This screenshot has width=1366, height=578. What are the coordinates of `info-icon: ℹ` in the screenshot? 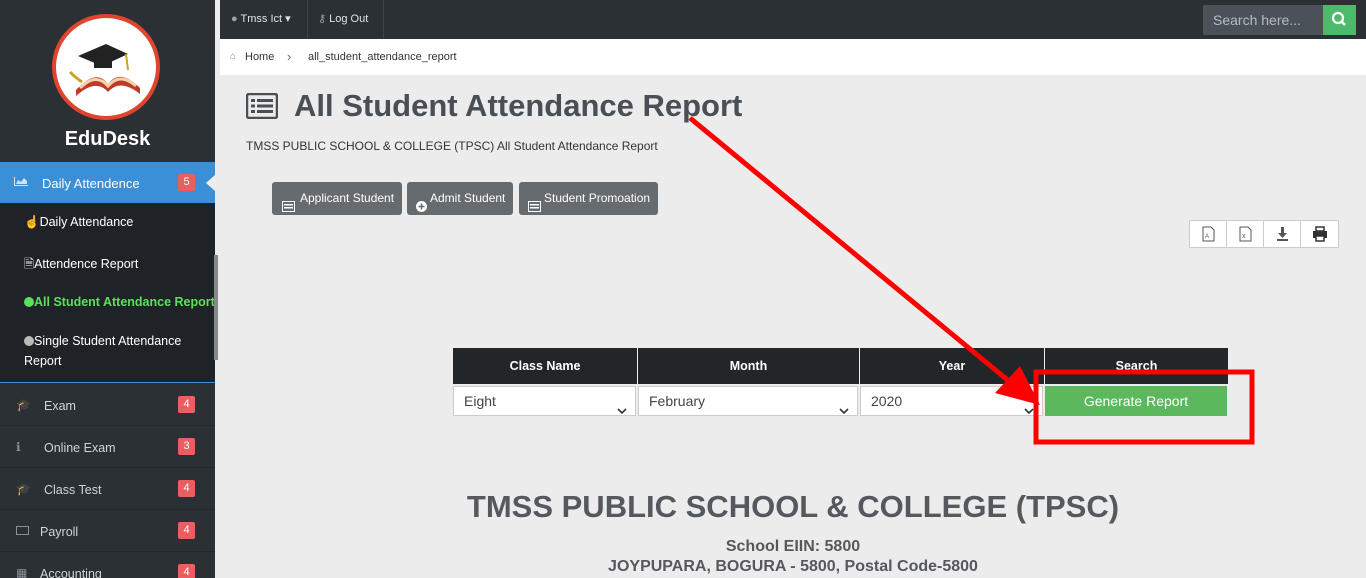 It's located at (18, 447).